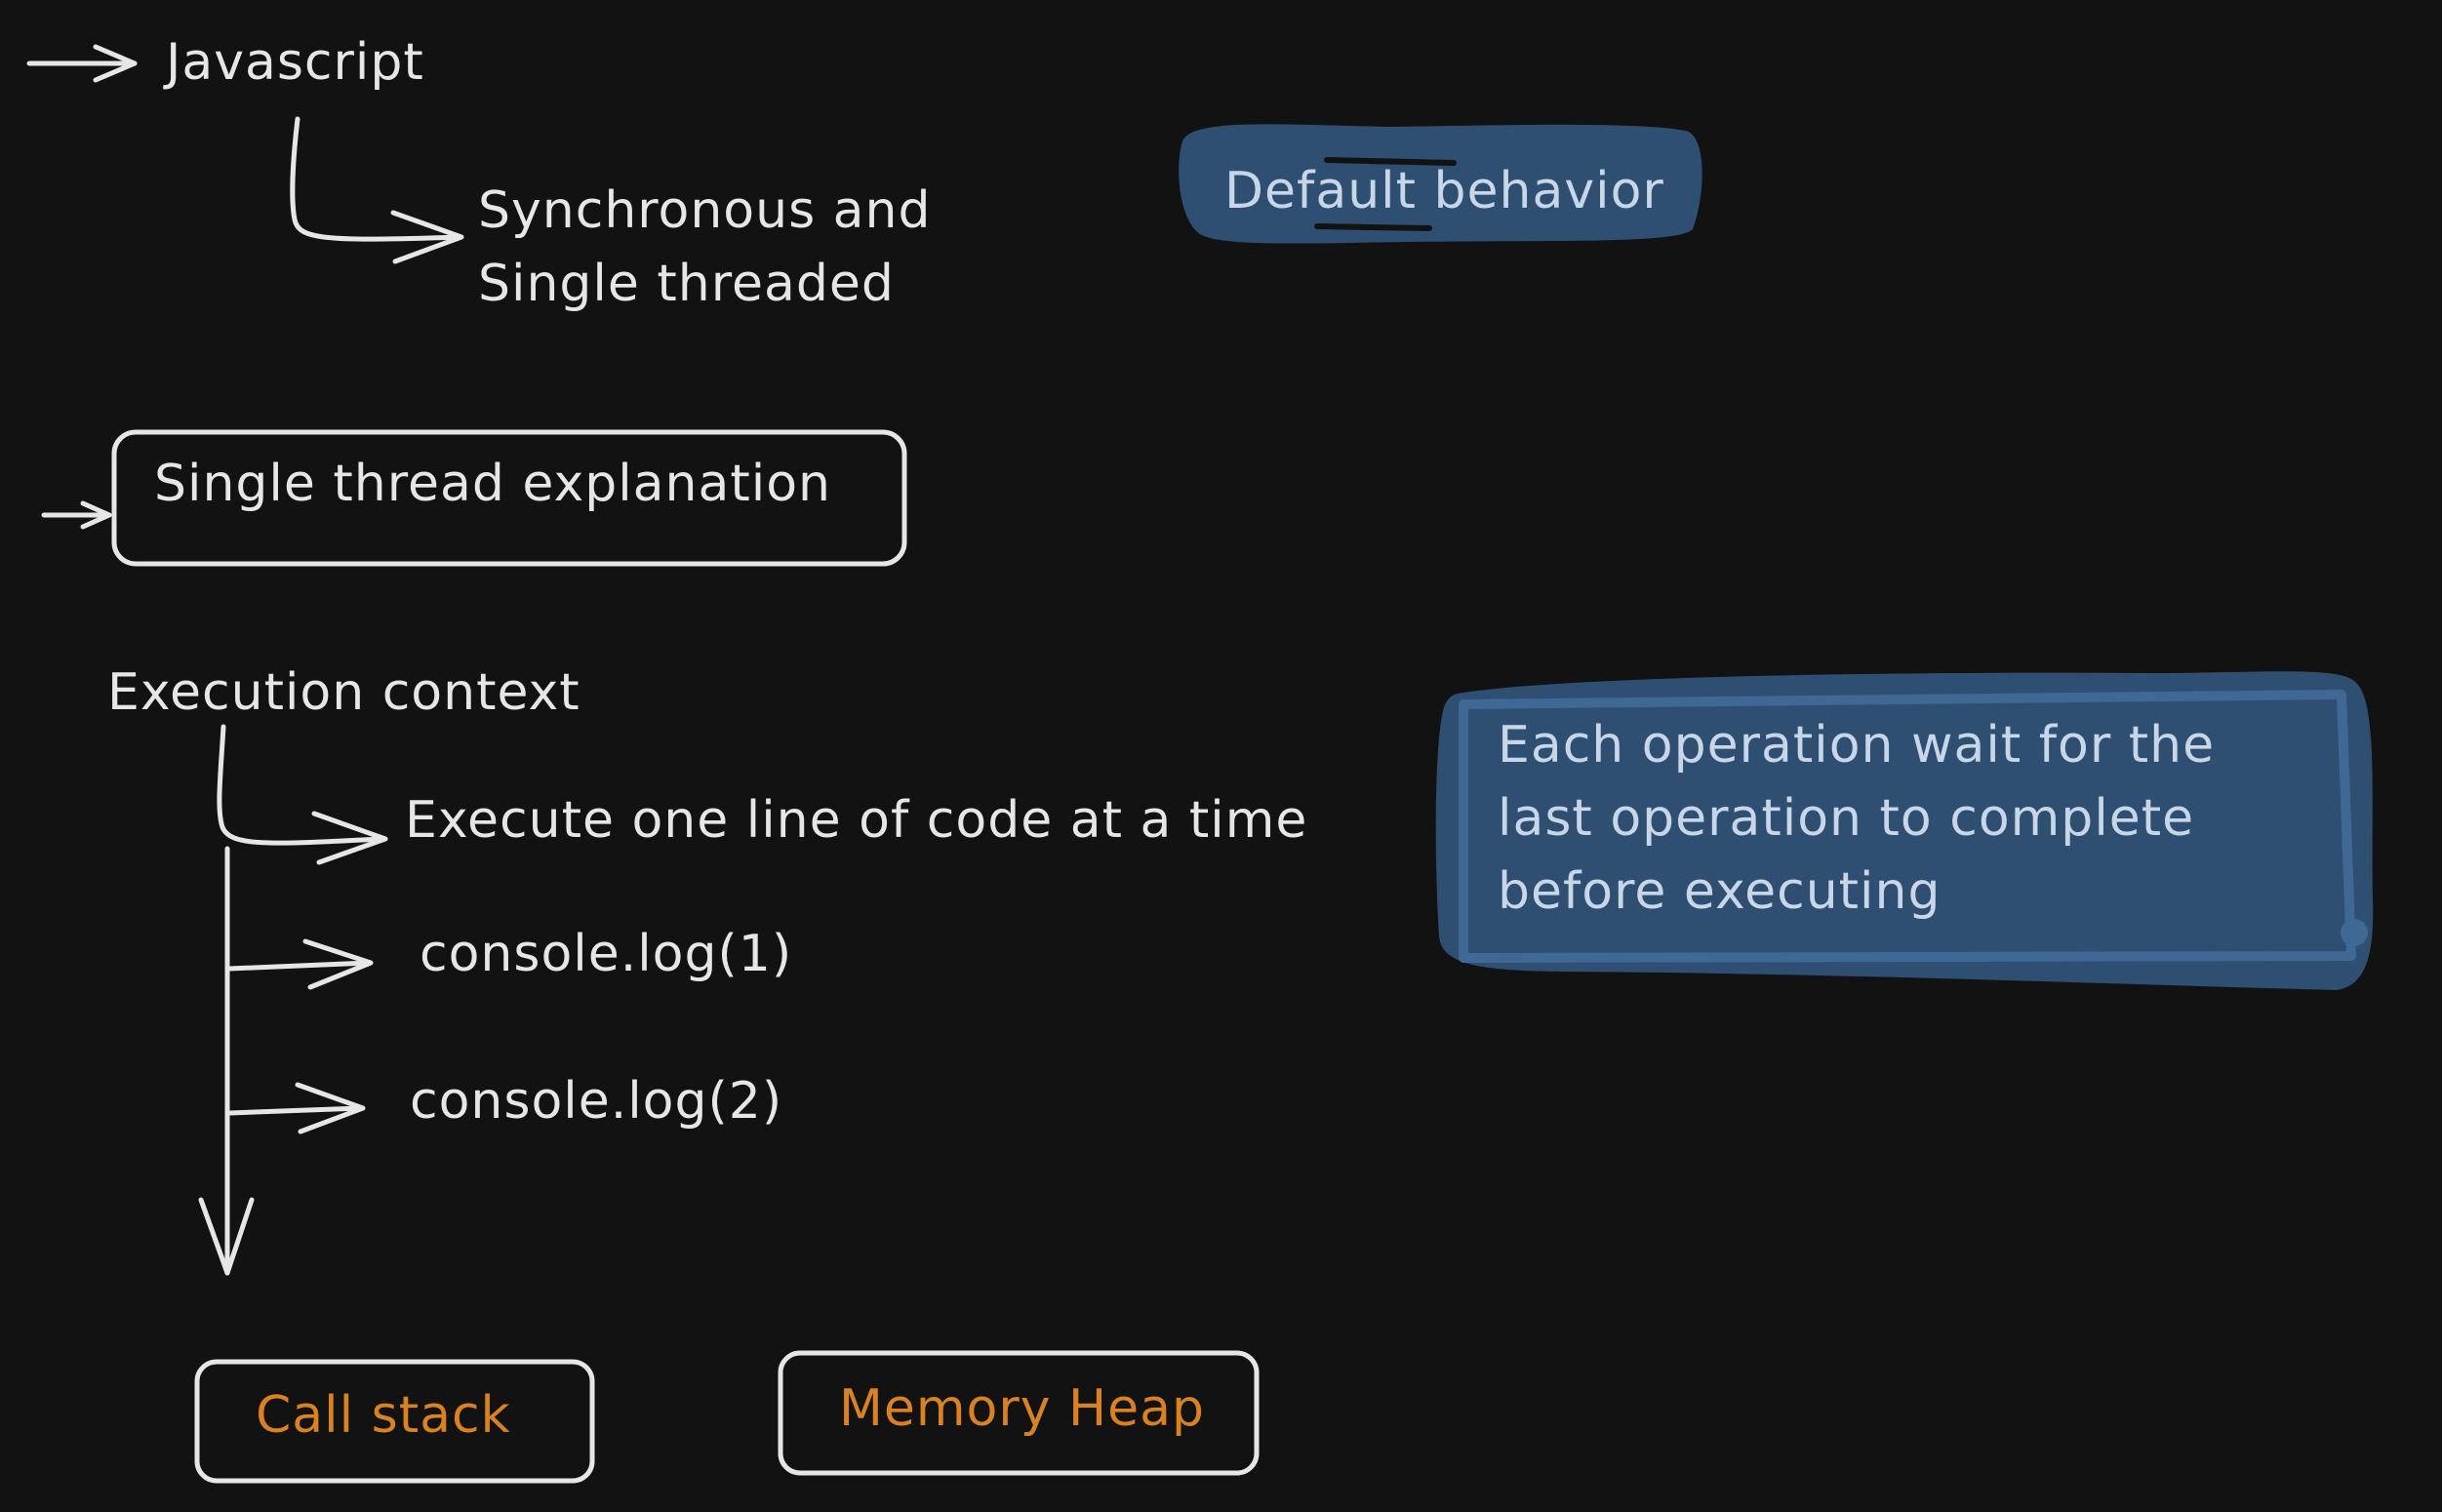 The width and height of the screenshot is (2442, 1512). What do you see at coordinates (606, 954) in the screenshot?
I see `step1-label: console.log(1)` at bounding box center [606, 954].